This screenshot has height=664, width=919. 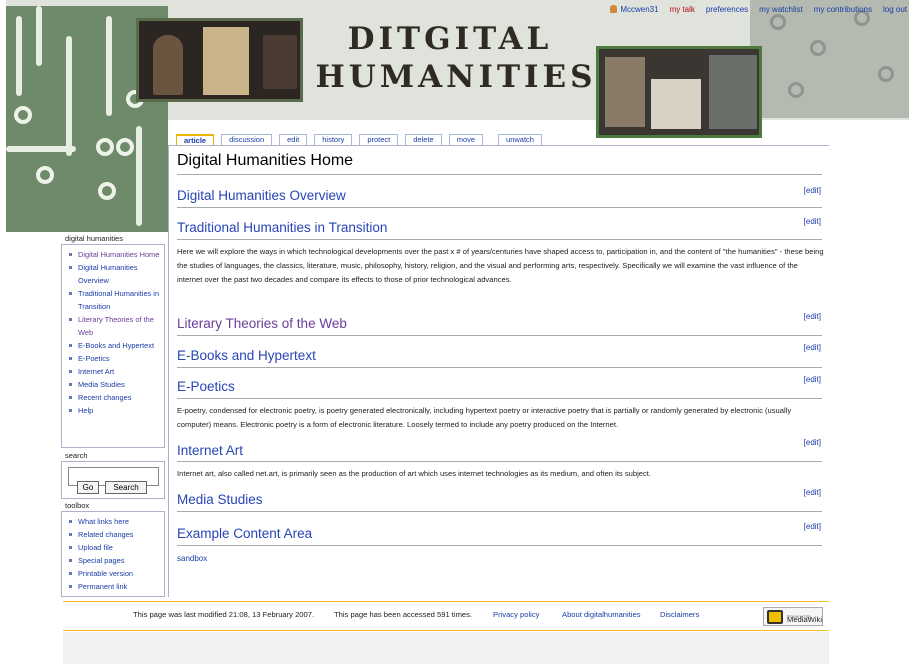 What do you see at coordinates (94, 238) in the screenshot?
I see `navigation-portlet-title: digital humanities` at bounding box center [94, 238].